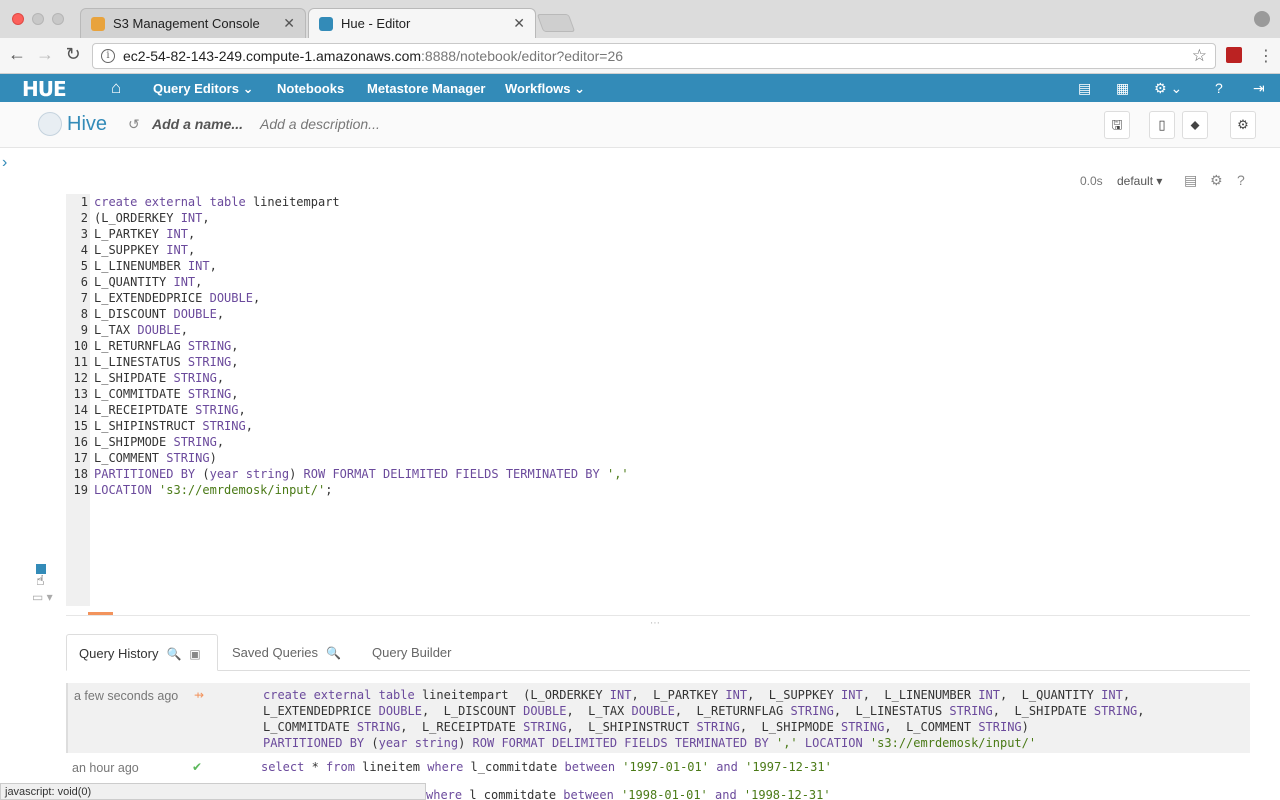 The image size is (1280, 800). Describe the element at coordinates (4, 163) in the screenshot. I see `chevron-right-icon: ›` at that location.